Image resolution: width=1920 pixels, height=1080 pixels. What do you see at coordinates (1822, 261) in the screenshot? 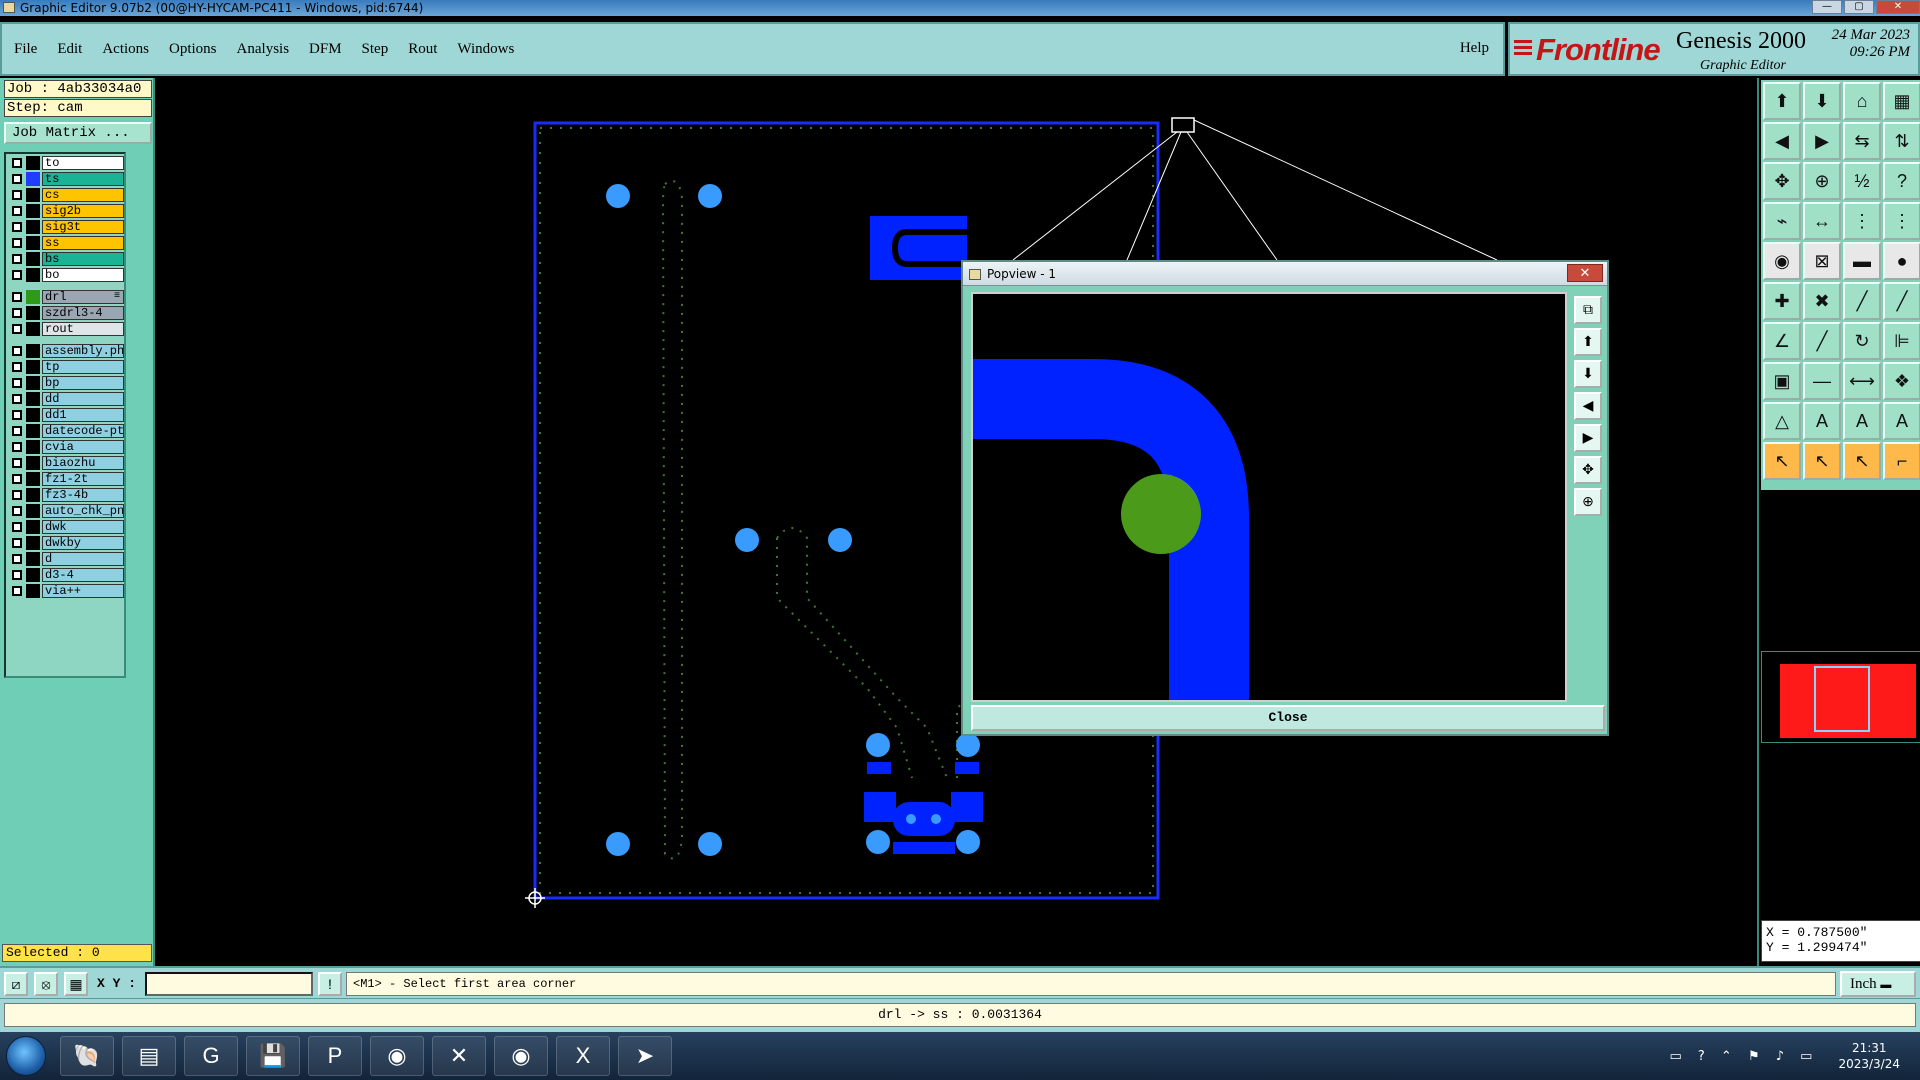
I see `cross-icon: ⊠` at bounding box center [1822, 261].